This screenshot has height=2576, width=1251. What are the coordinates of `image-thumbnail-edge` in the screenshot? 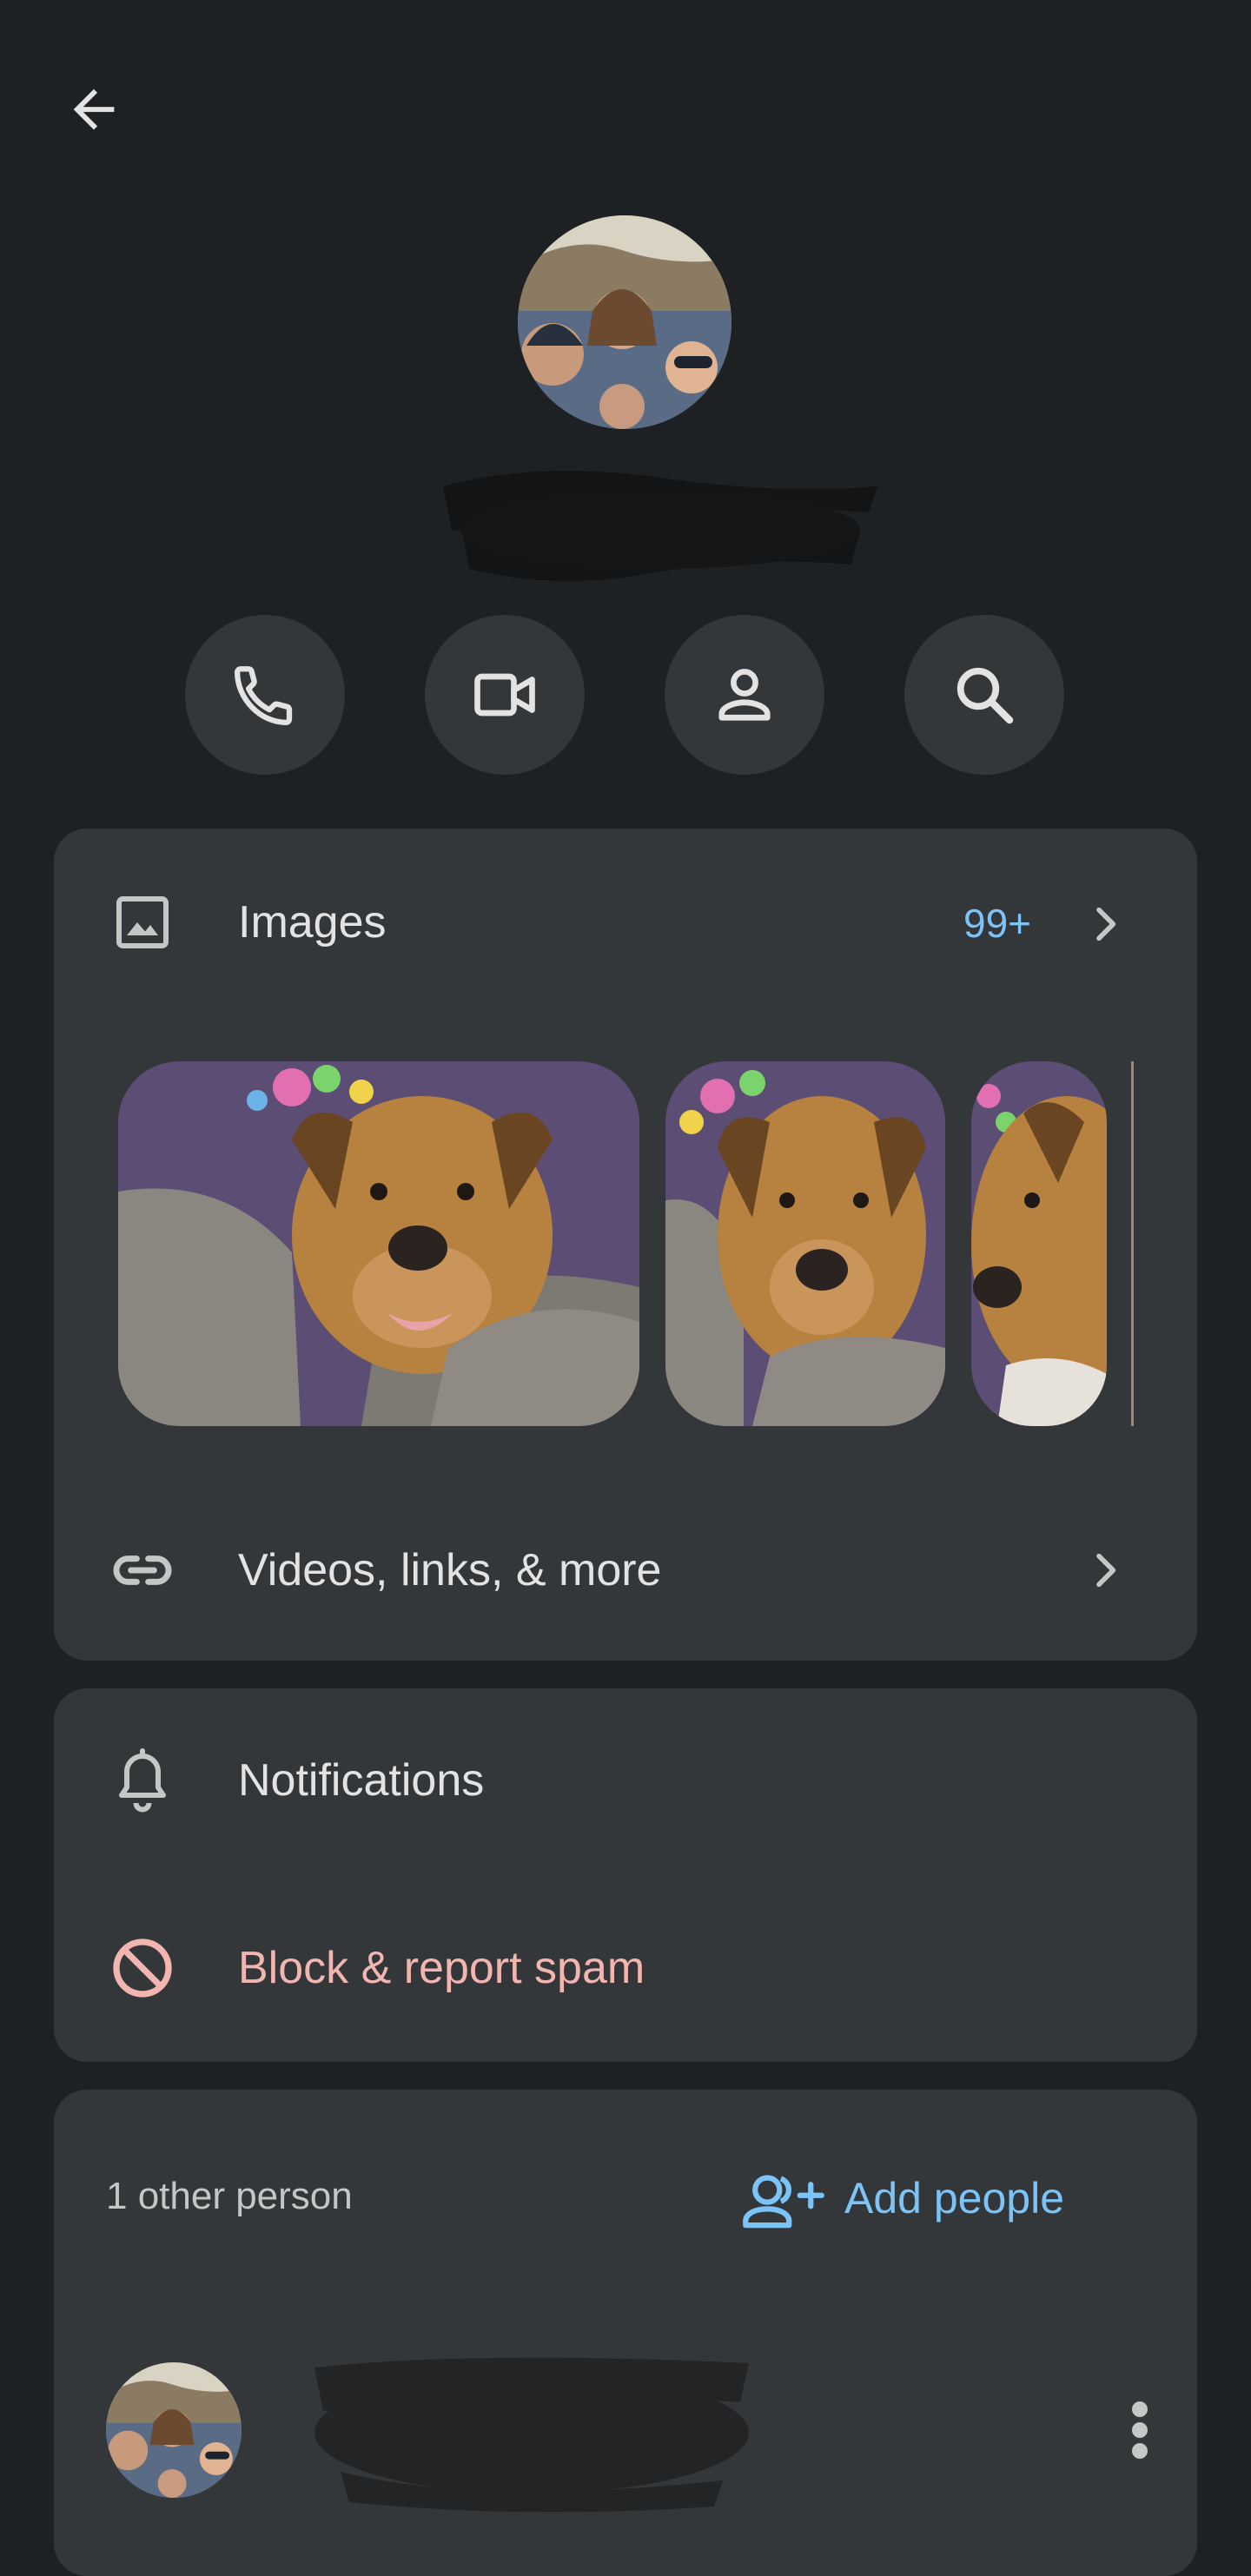 It's located at (1132, 1244).